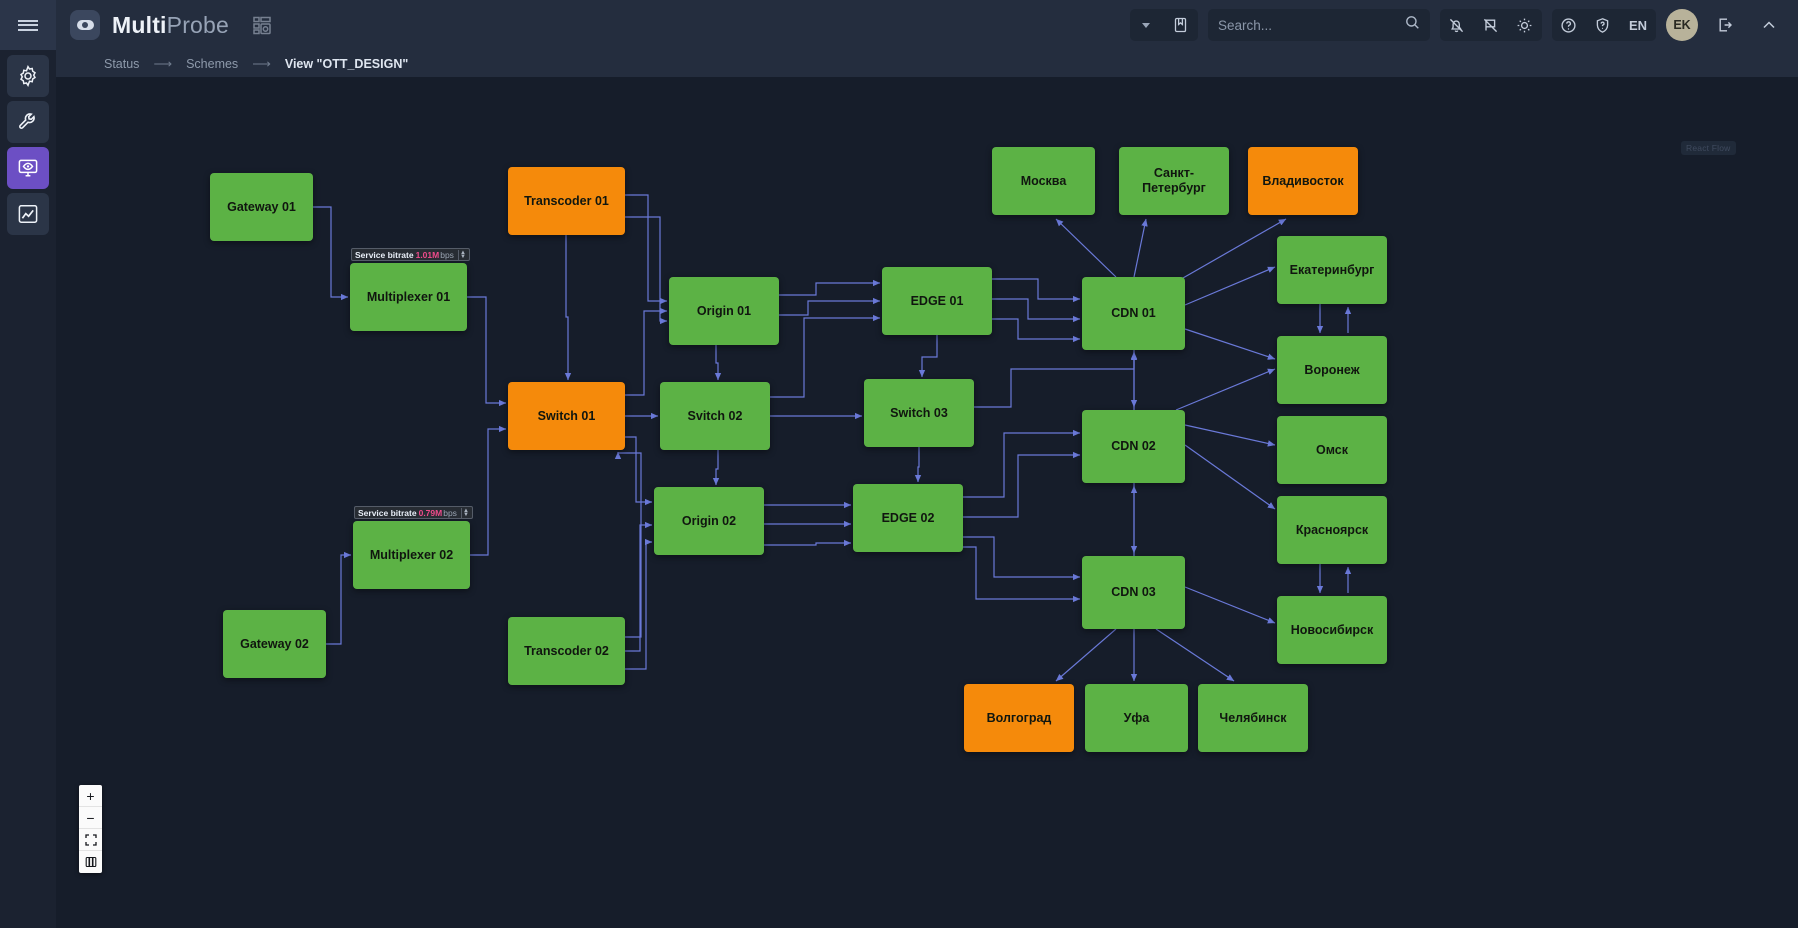 The image size is (1798, 928). I want to click on diagram-node-label: Москва, so click(1043, 180).